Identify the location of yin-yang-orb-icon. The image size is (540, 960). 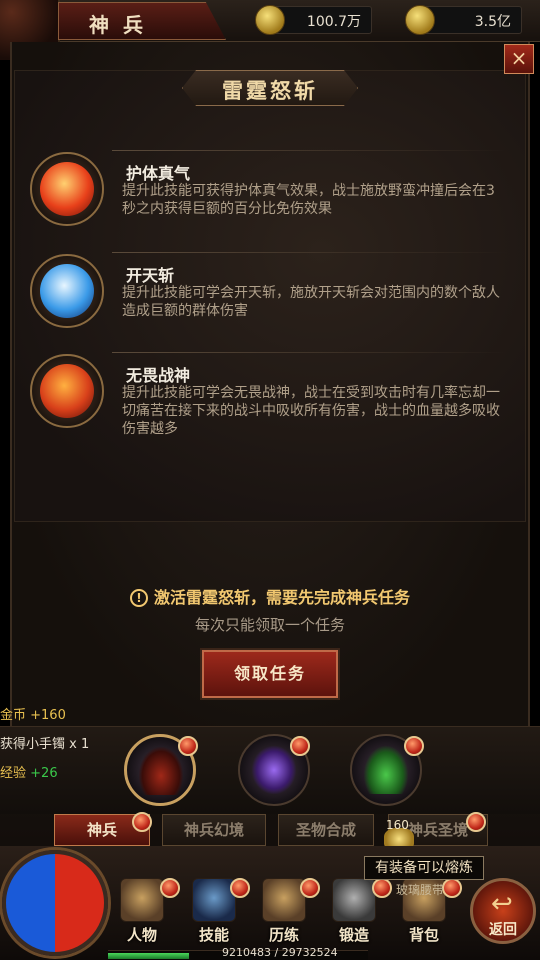
(55, 903).